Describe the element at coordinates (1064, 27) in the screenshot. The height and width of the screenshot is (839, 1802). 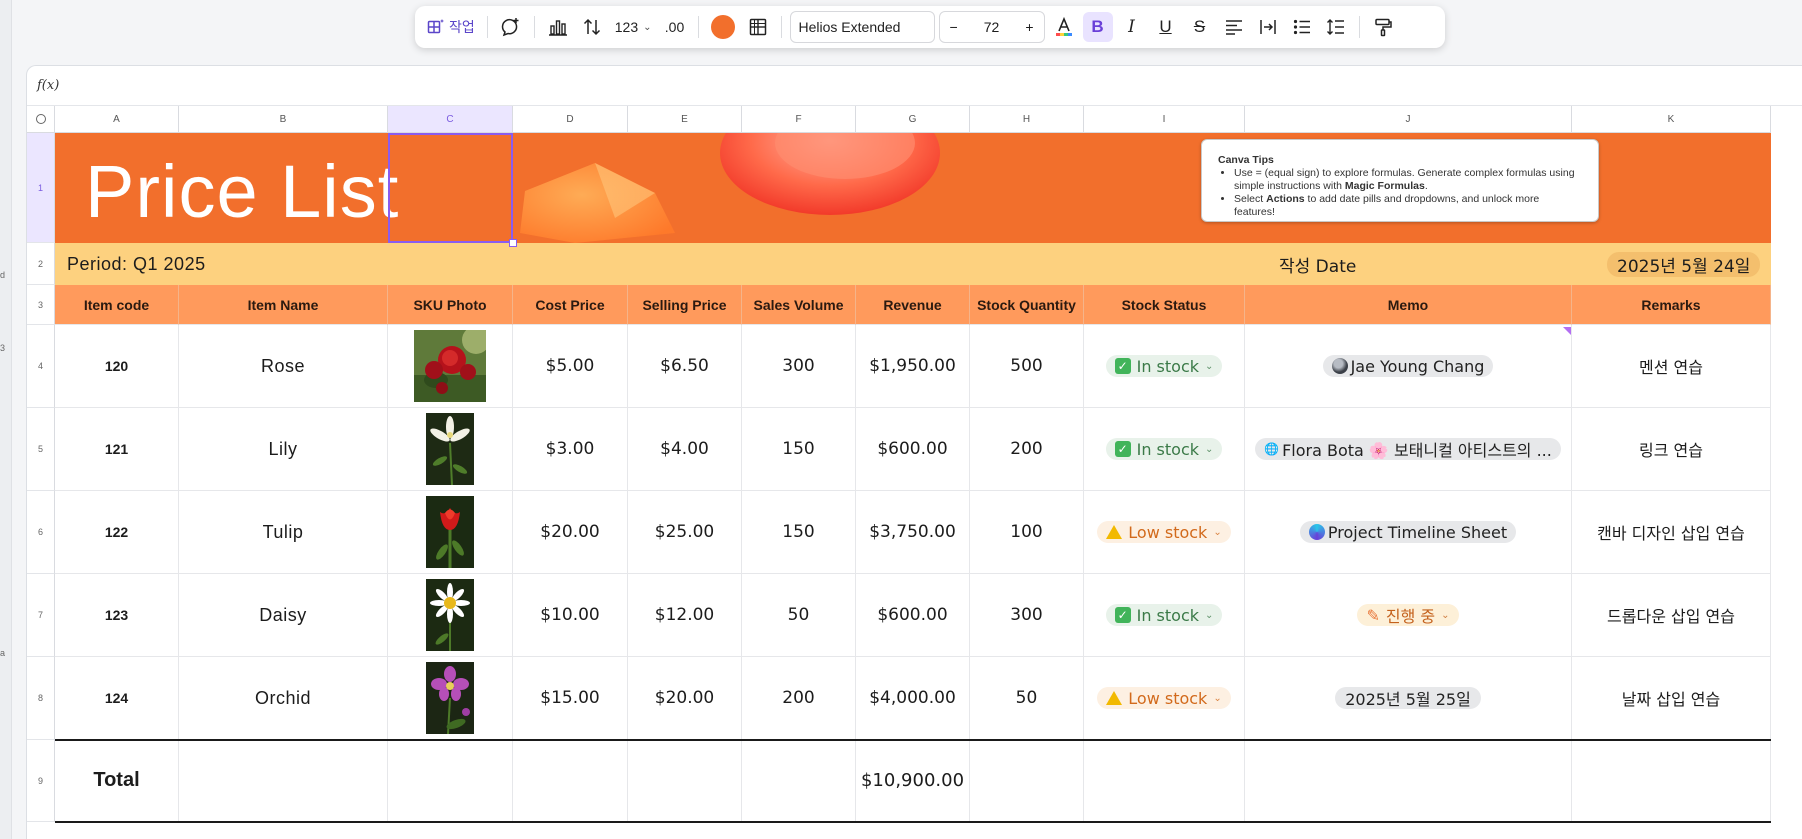
I see `text-color-button` at that location.